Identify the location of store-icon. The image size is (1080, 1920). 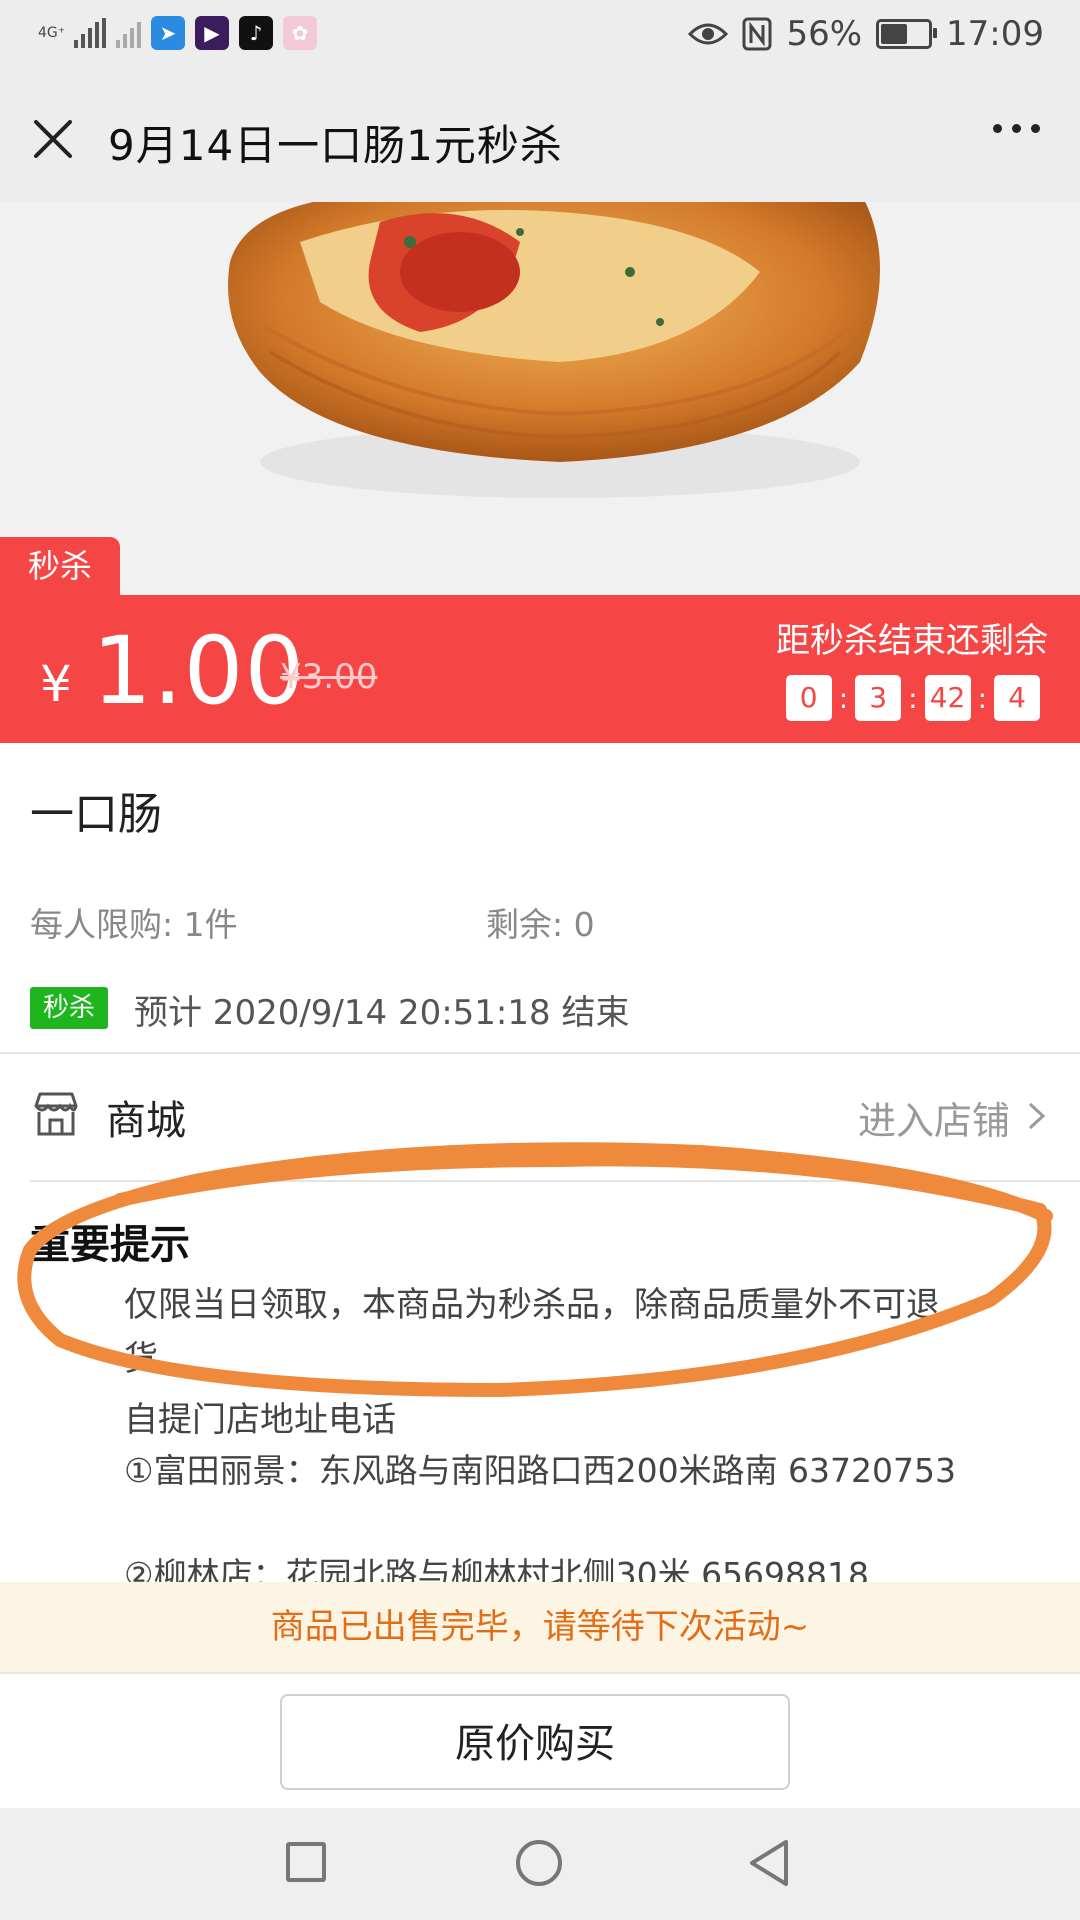
(56, 1114).